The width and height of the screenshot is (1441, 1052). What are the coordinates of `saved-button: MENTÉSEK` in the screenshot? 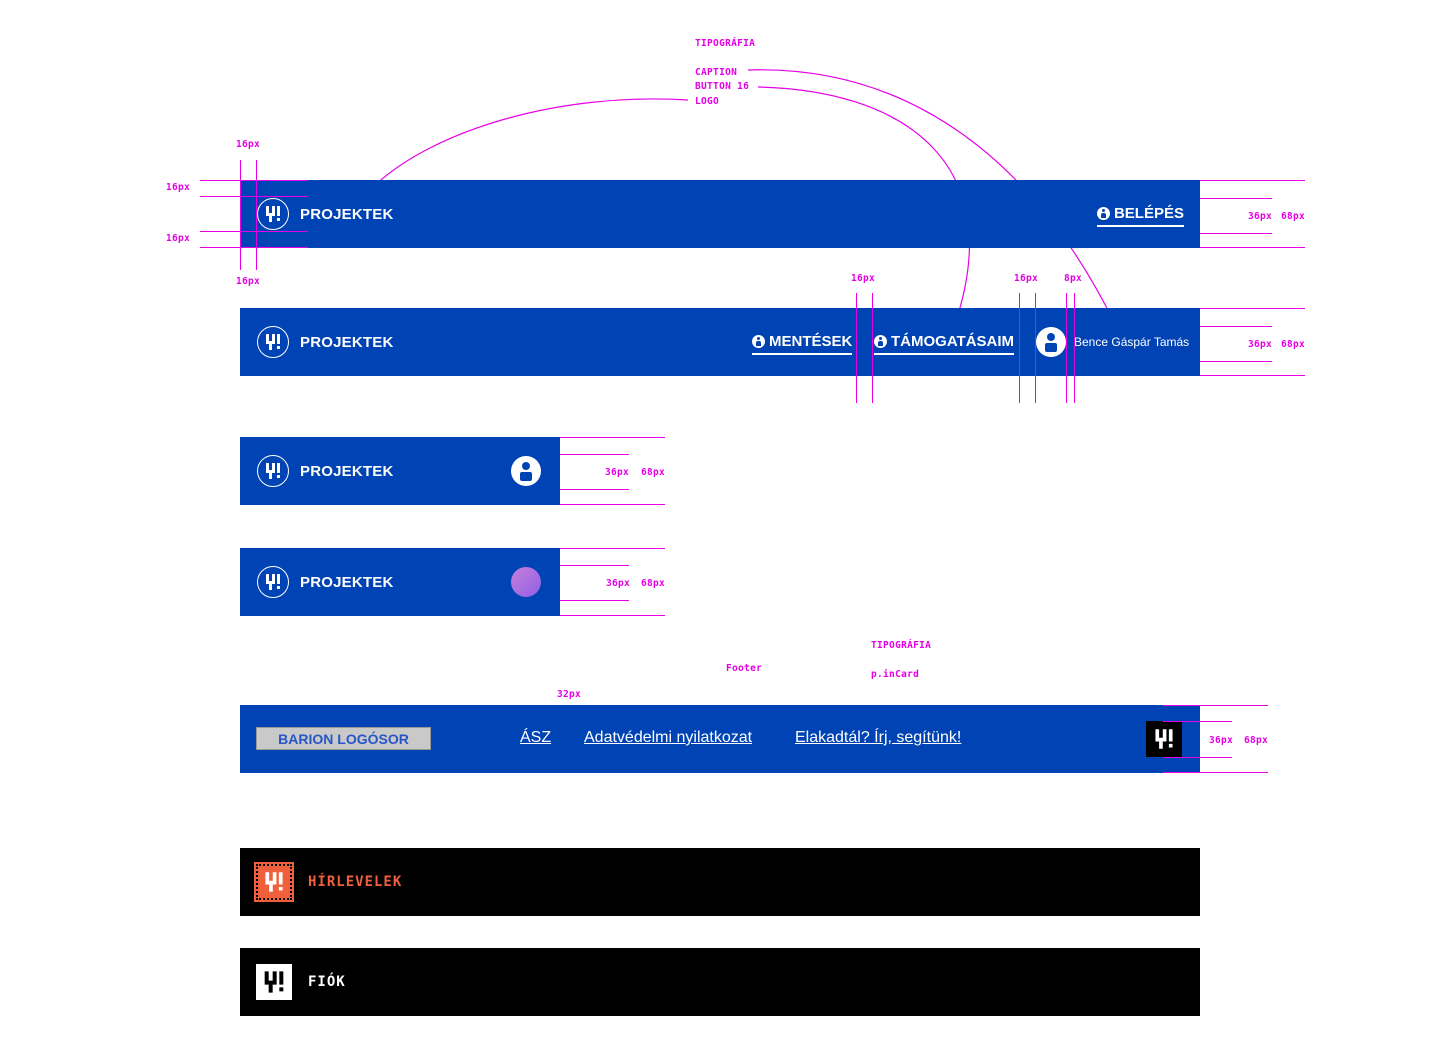 It's located at (802, 344).